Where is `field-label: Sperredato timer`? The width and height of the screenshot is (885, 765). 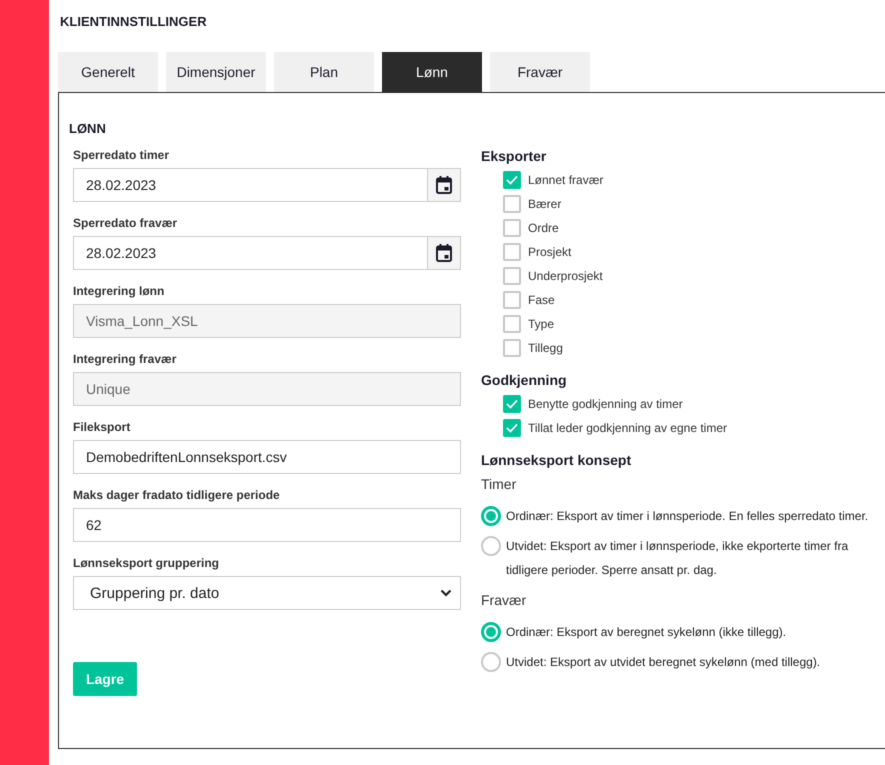
field-label: Sperredato timer is located at coordinates (121, 155).